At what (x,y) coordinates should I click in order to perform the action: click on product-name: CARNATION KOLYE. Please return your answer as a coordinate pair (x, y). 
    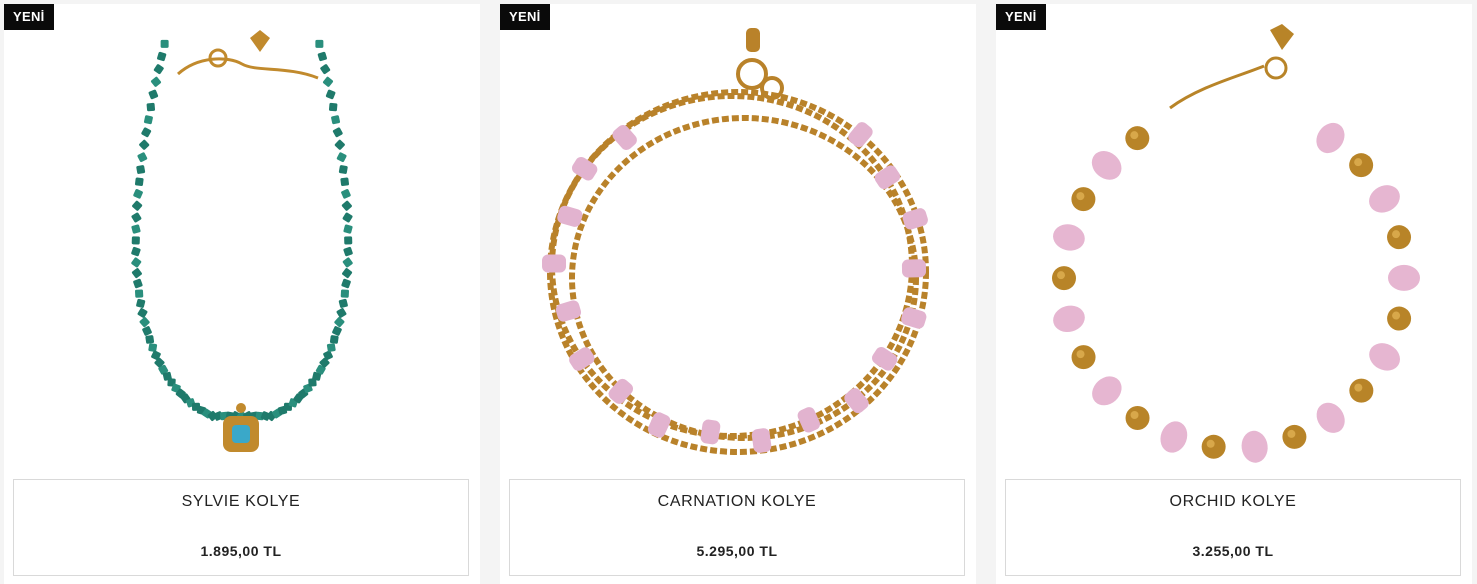
    Looking at the image, I should click on (737, 502).